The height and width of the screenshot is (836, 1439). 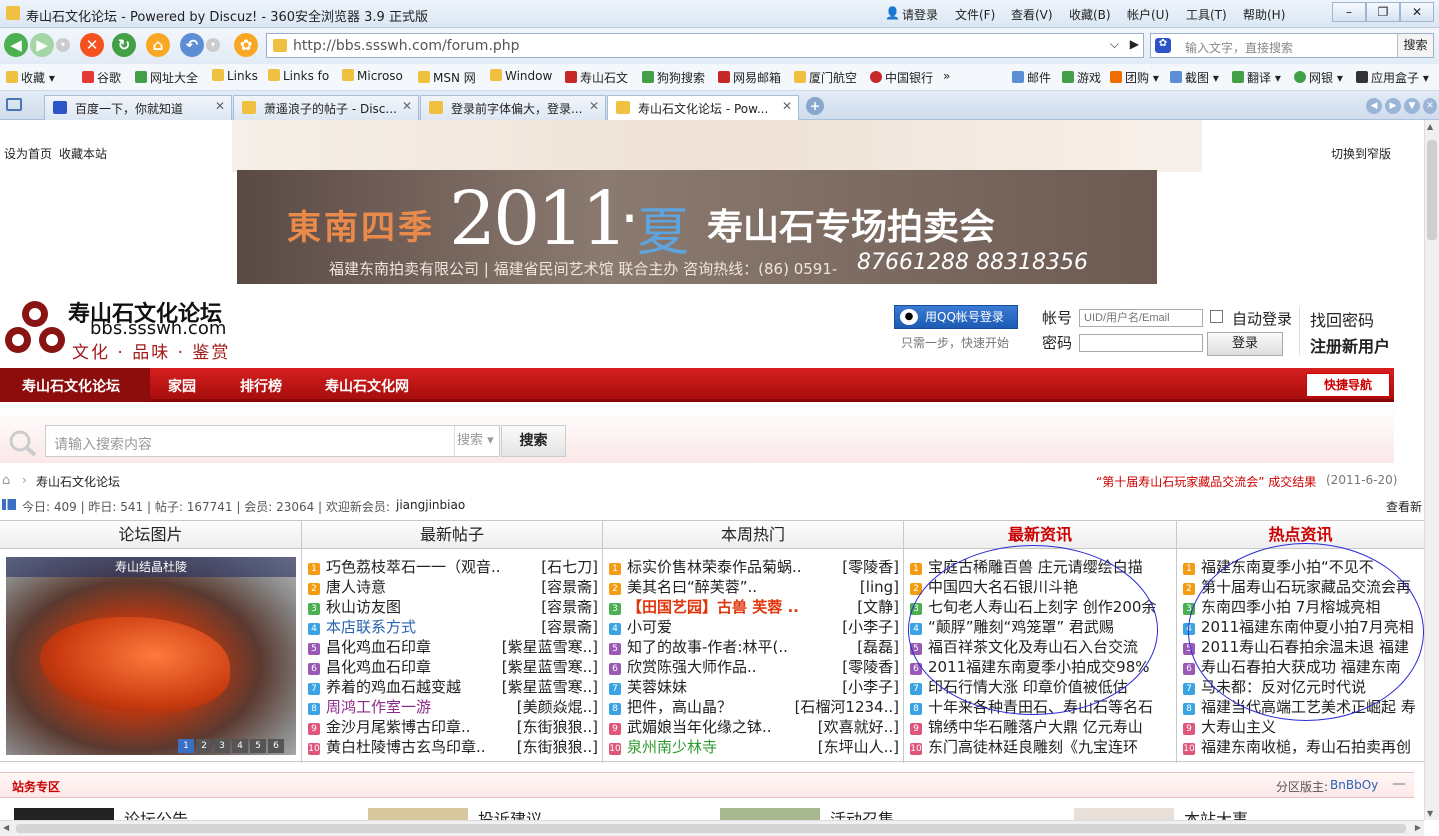 I want to click on browser-search-placeholder: 输入文字，直接搜索, so click(x=1239, y=47).